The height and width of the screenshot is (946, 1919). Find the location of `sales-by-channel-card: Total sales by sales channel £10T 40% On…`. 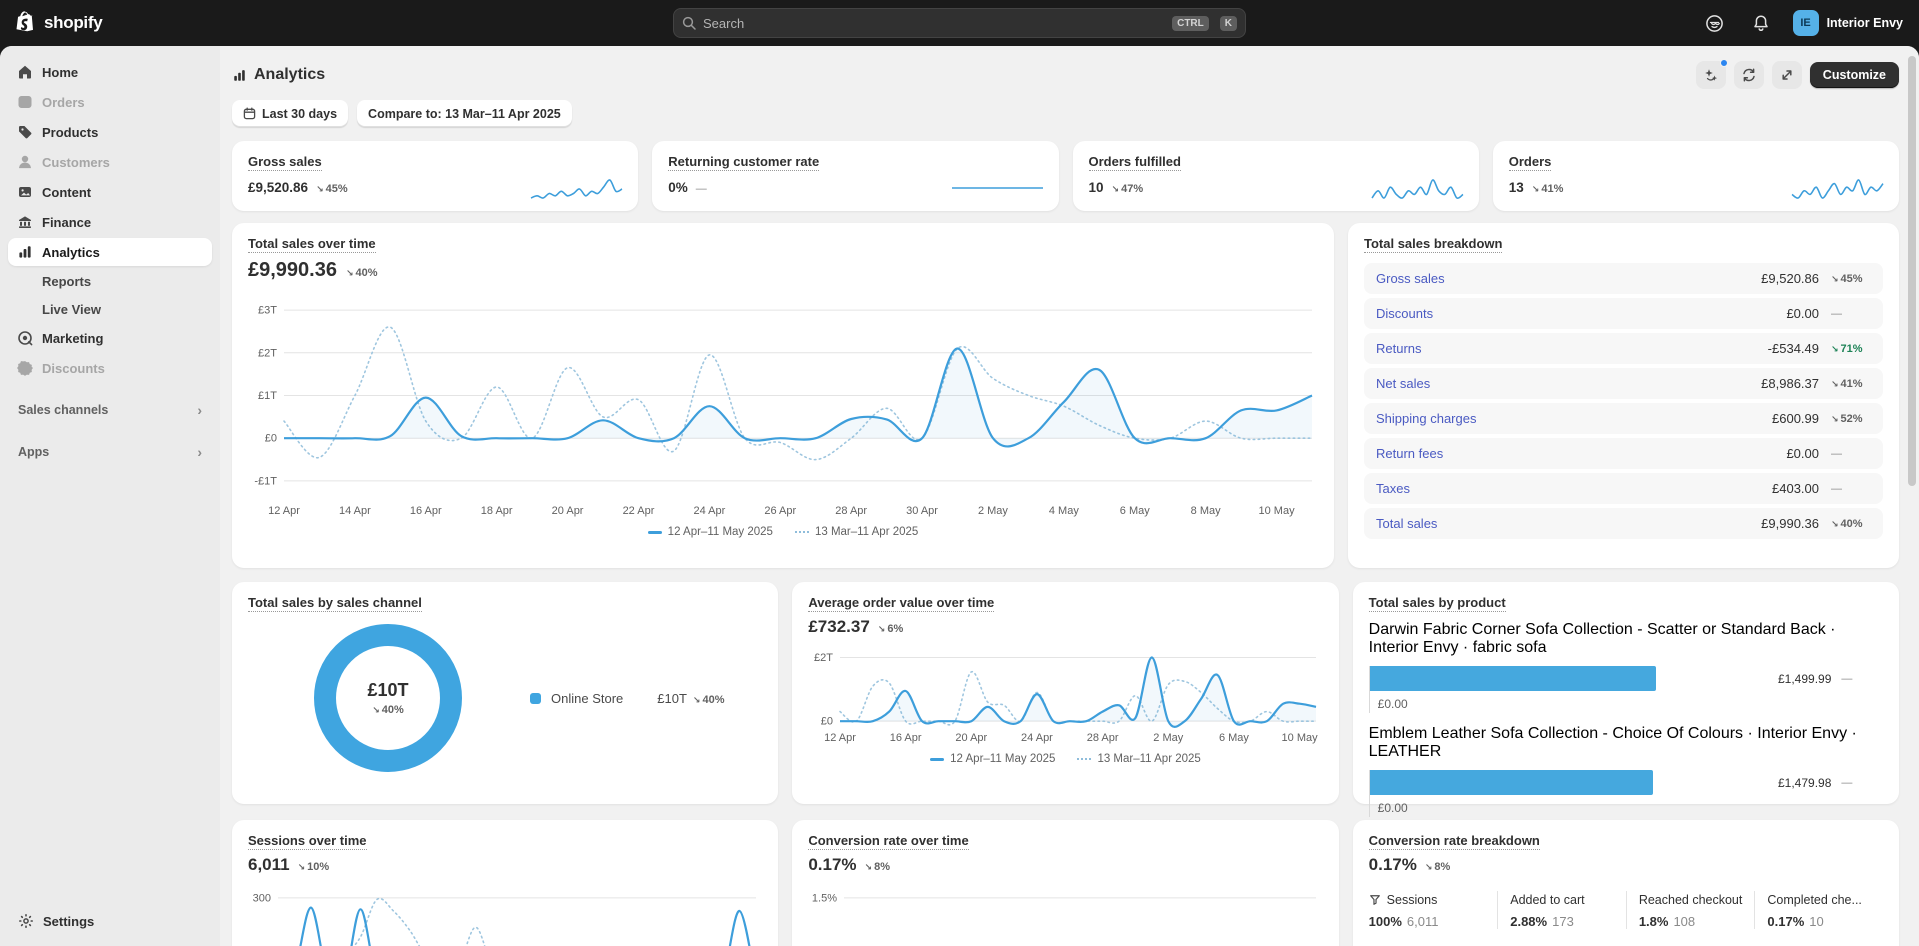

sales-by-channel-card: Total sales by sales channel £10T 40% On… is located at coordinates (505, 693).